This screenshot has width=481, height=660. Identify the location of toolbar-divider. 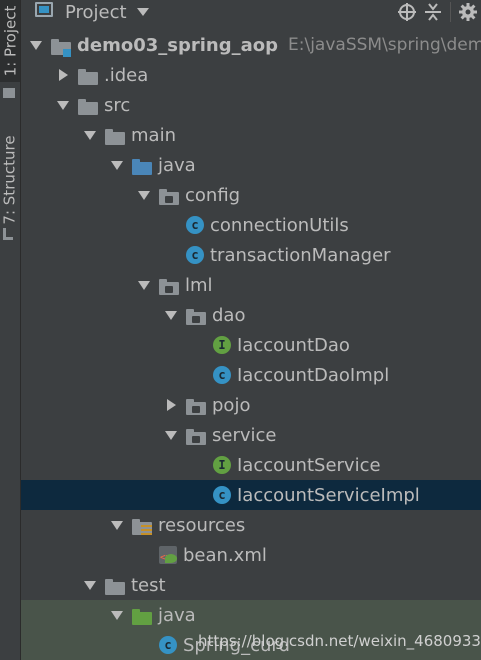
(450, 12).